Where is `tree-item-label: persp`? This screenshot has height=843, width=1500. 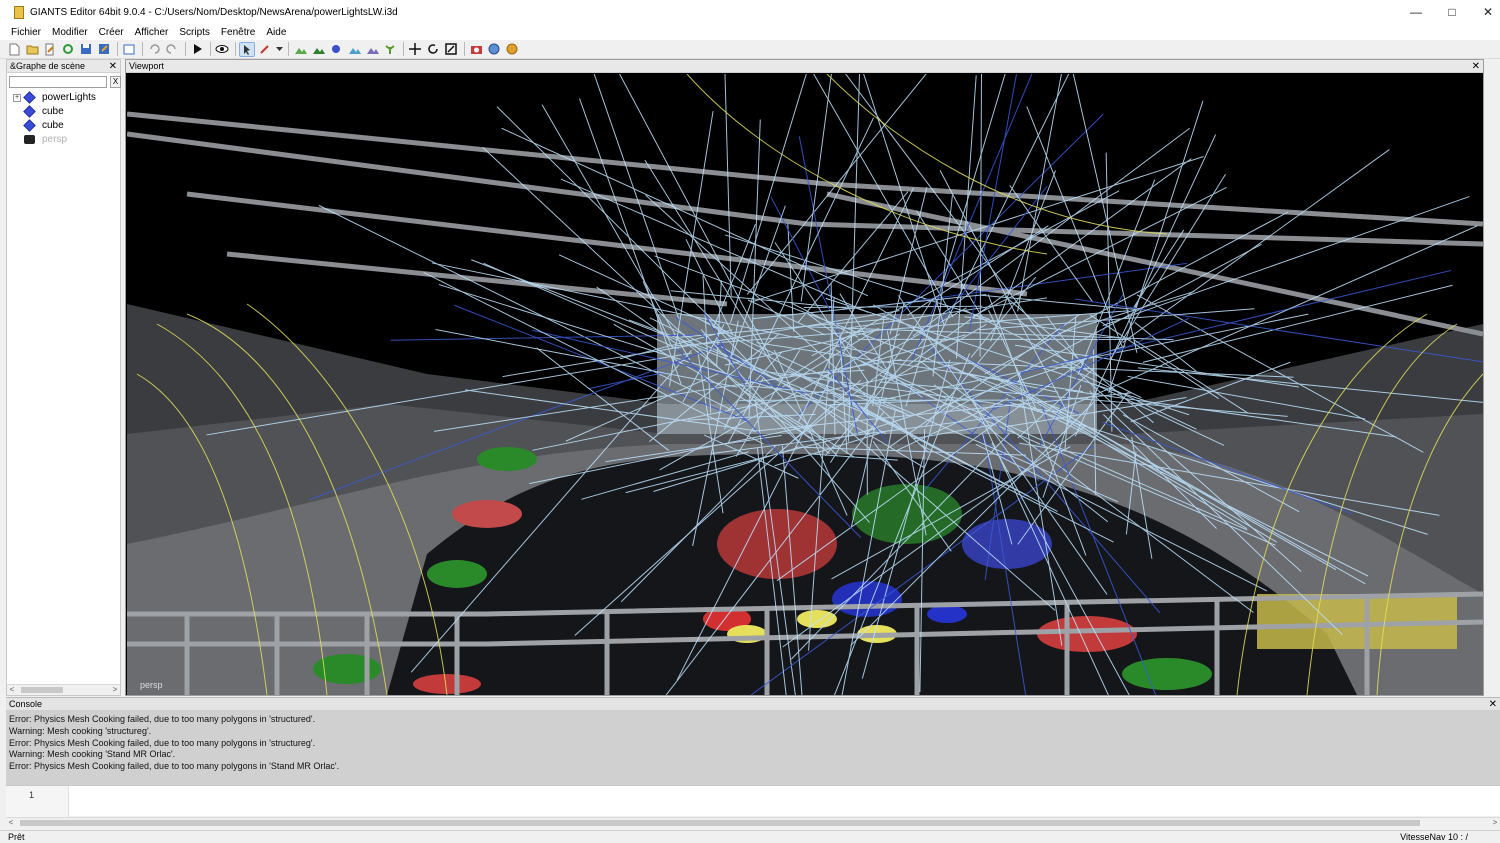
tree-item-label: persp is located at coordinates (55, 139).